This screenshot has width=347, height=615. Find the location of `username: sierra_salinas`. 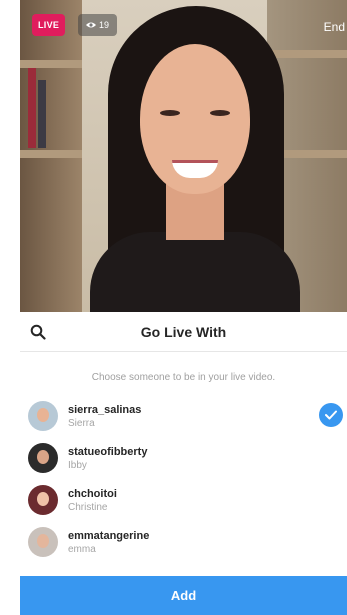

username: sierra_salinas is located at coordinates (105, 409).